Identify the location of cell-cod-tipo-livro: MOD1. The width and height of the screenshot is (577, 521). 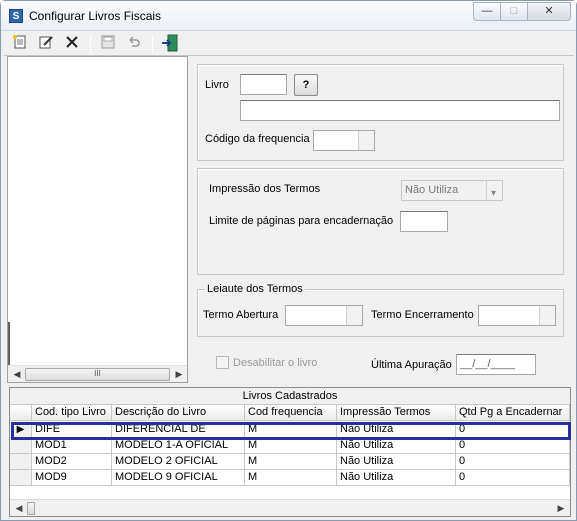
(72, 446).